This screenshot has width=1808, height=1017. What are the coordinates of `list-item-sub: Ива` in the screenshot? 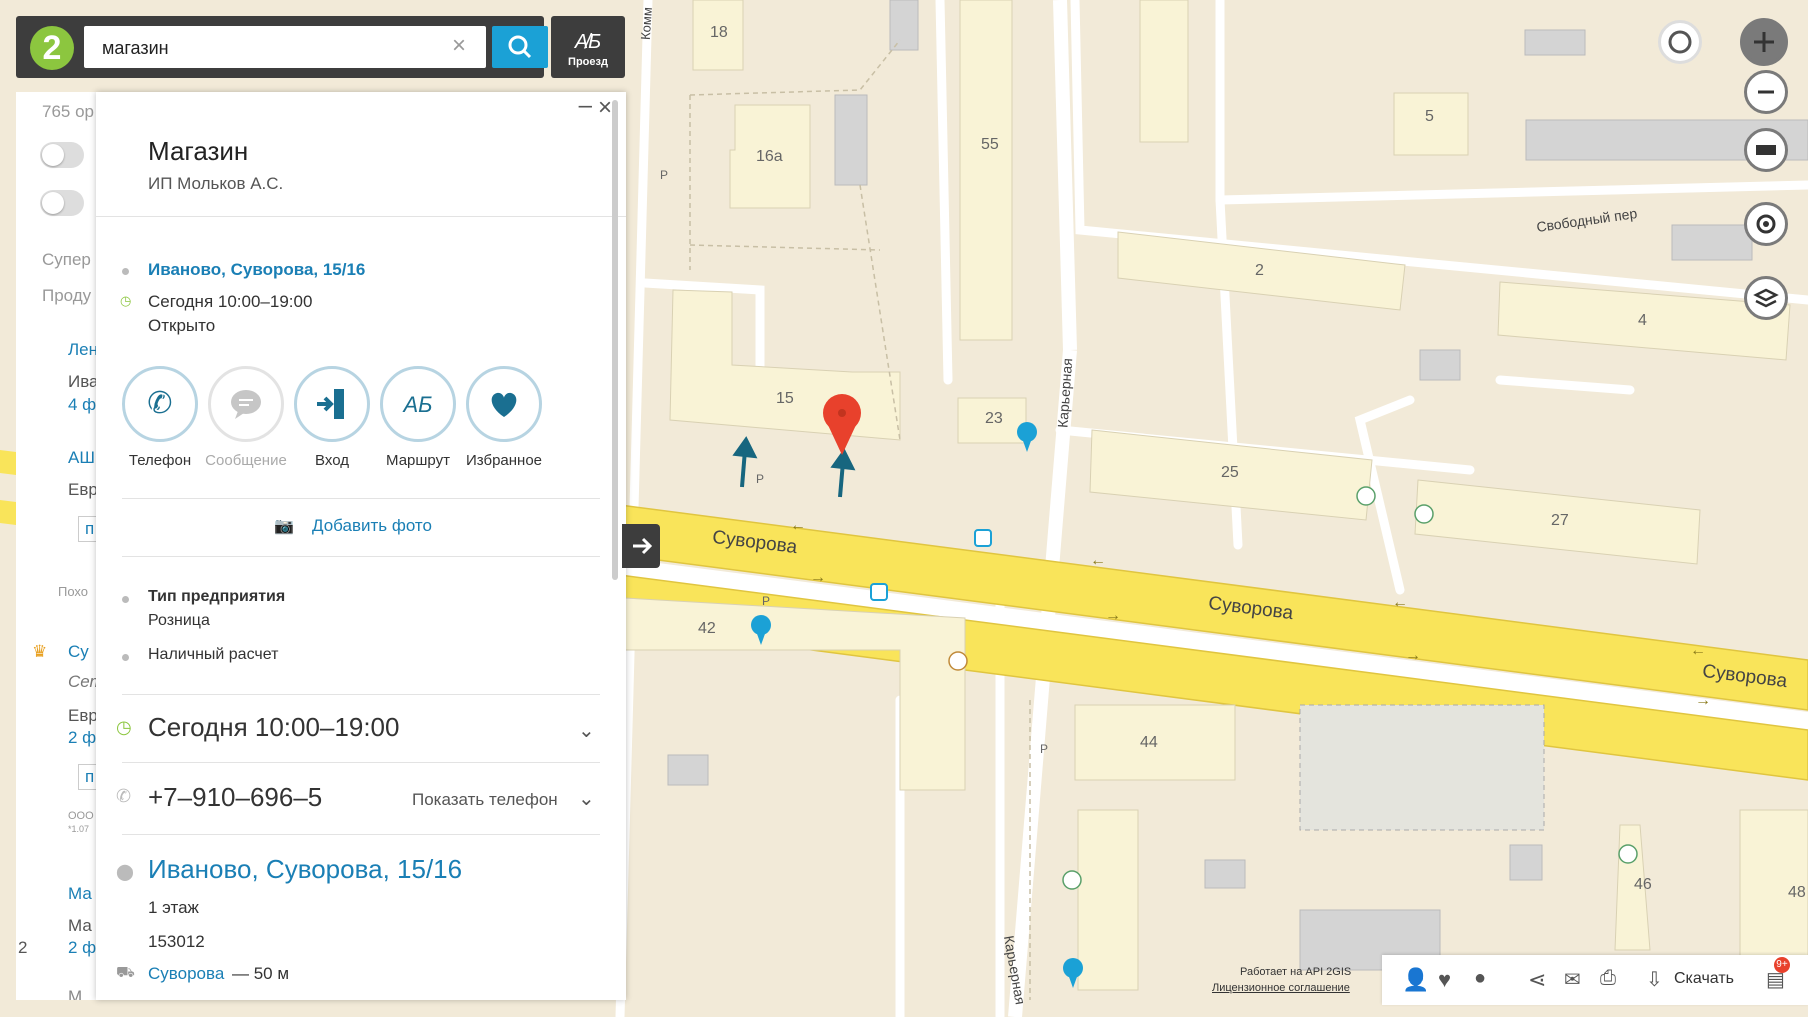 It's located at (83, 381).